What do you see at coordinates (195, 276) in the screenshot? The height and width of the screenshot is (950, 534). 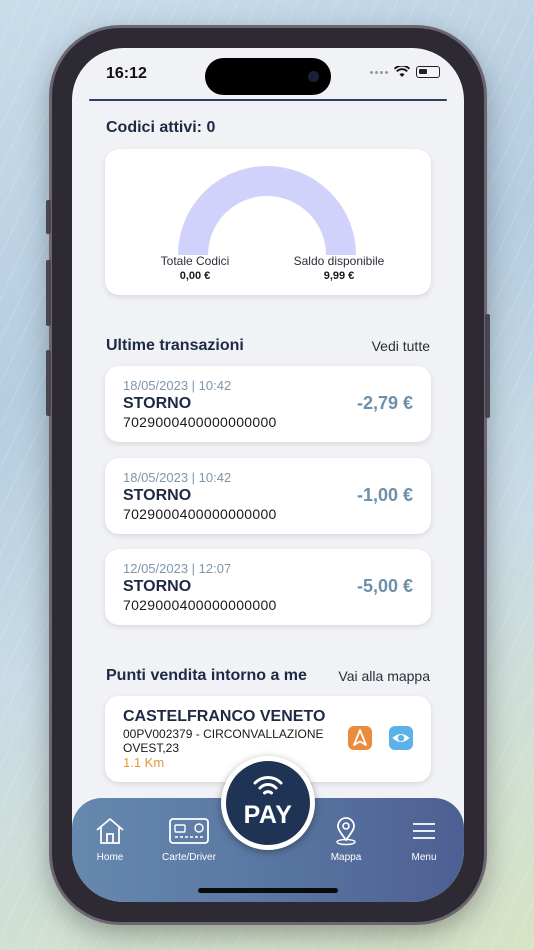 I see `total-codes-value: 0,00 €` at bounding box center [195, 276].